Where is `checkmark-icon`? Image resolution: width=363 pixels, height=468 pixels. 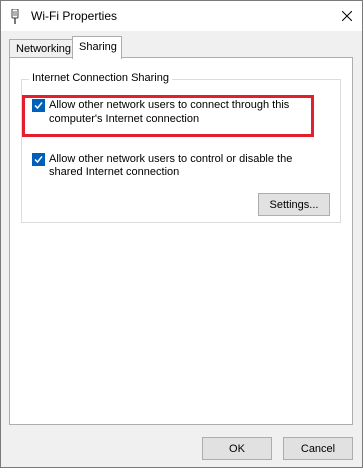 checkmark-icon is located at coordinates (38, 160).